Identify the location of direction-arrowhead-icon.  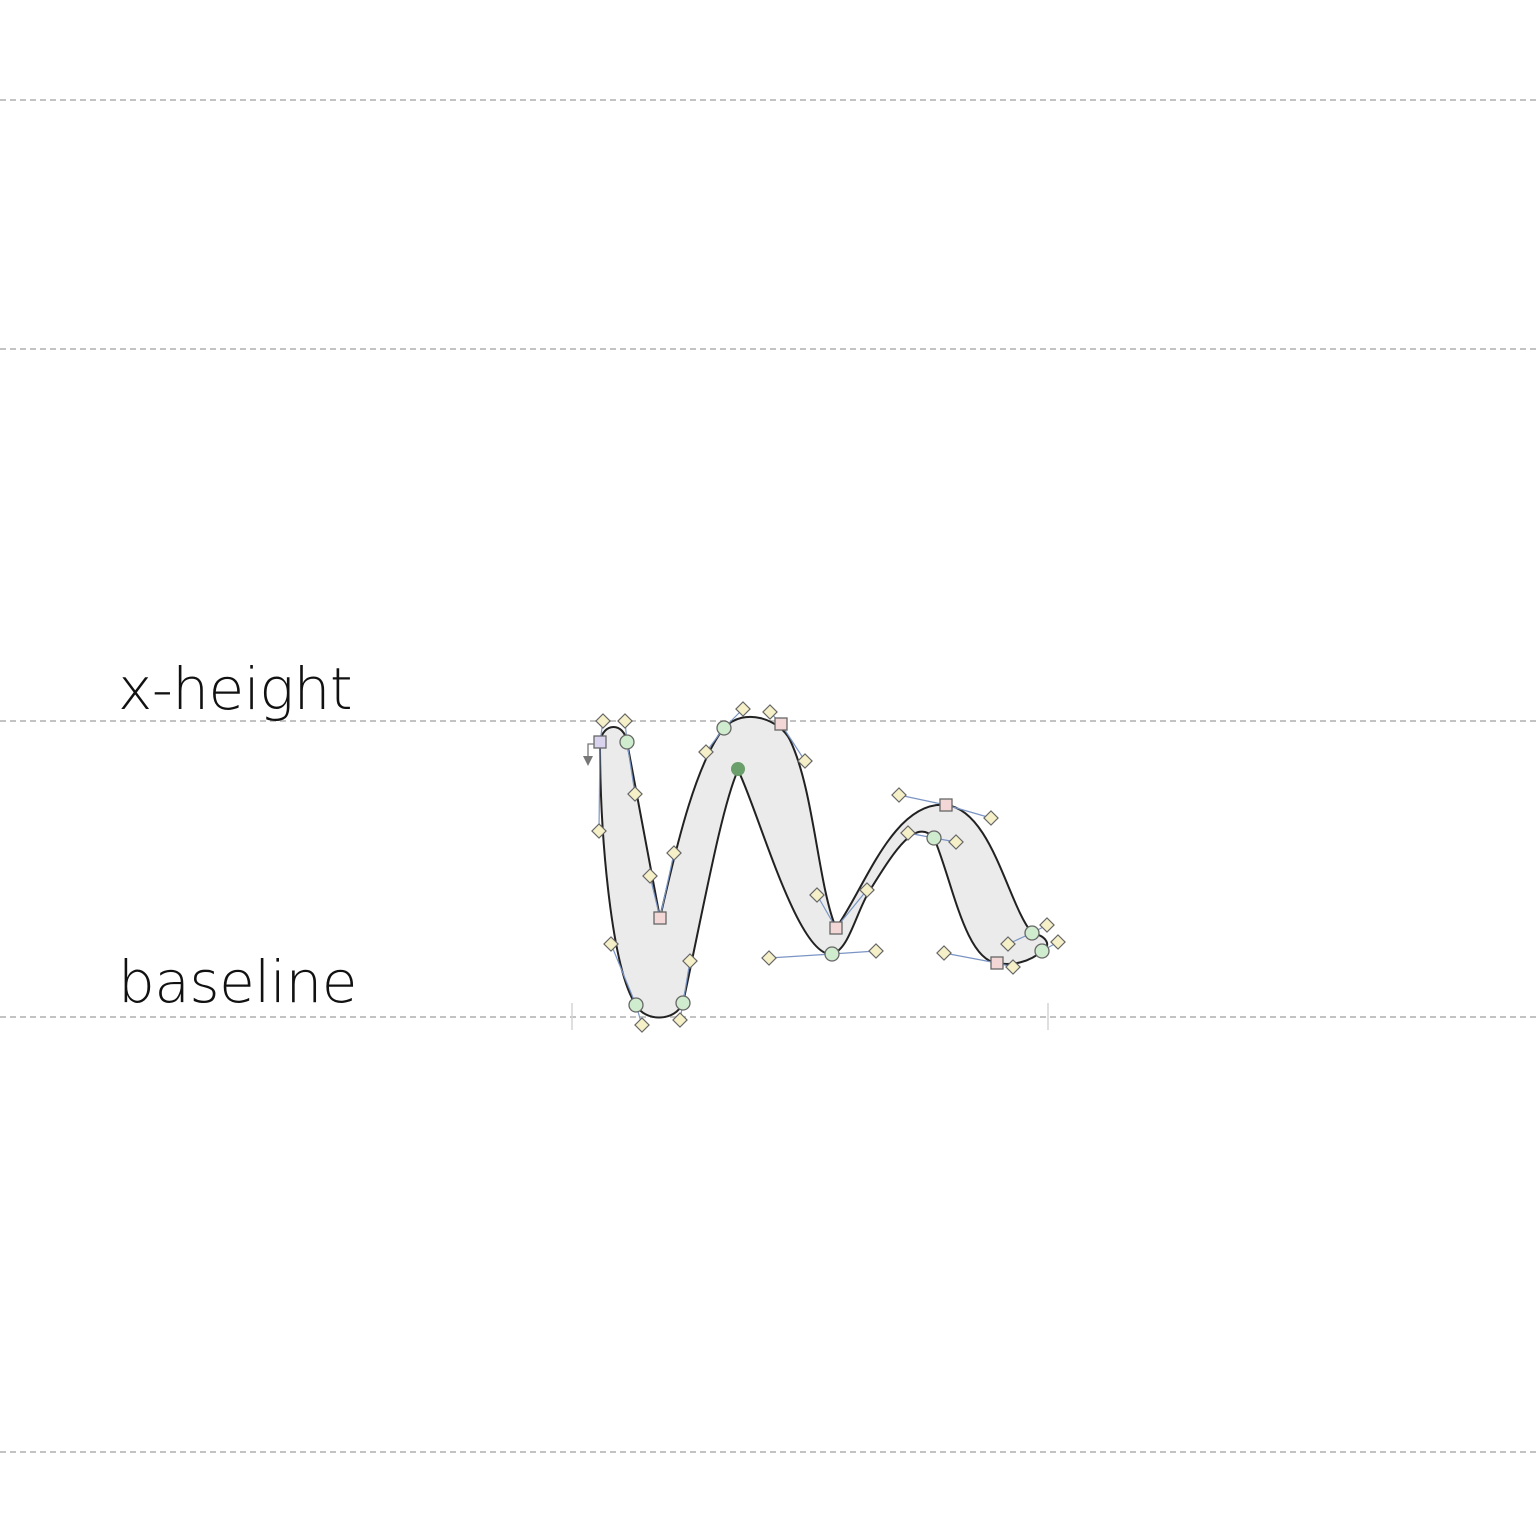
(588, 761).